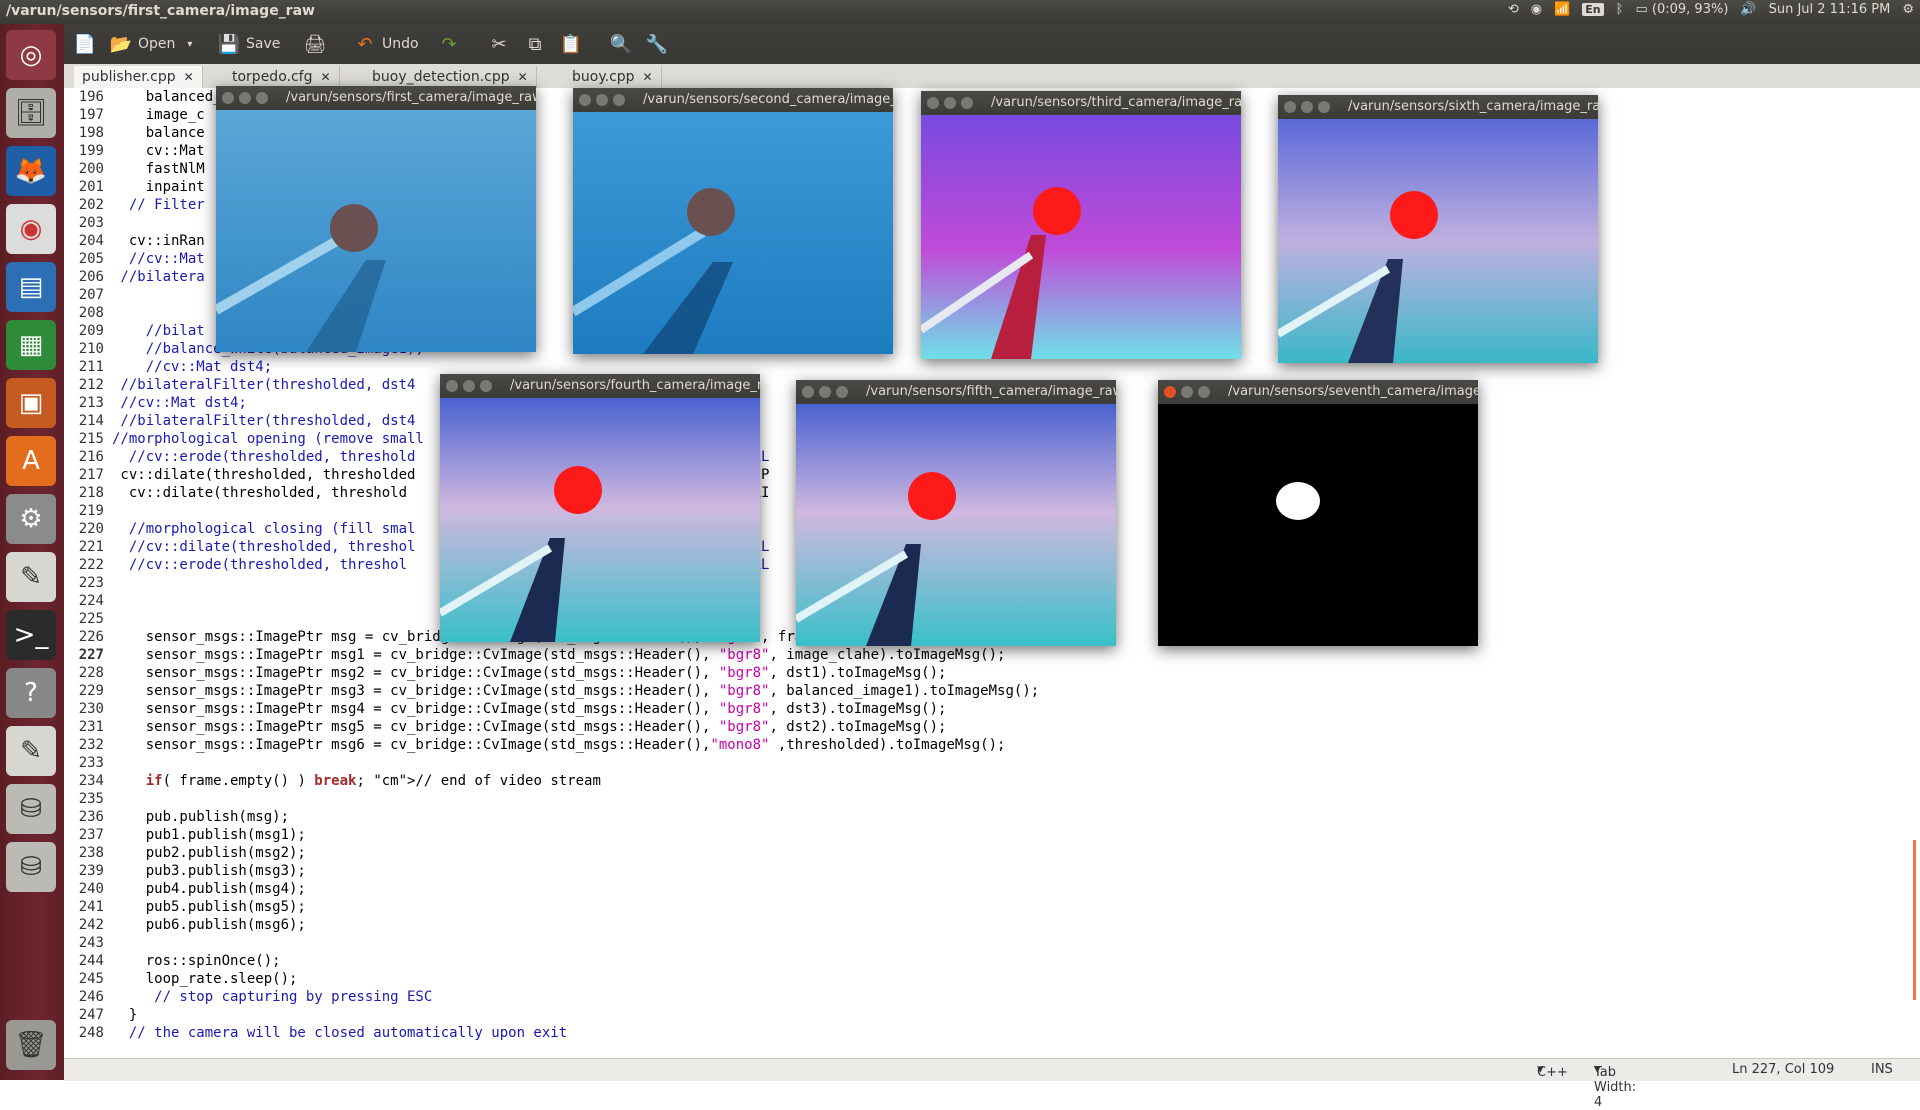 This screenshot has width=1920, height=1110. Describe the element at coordinates (1681, 9) in the screenshot. I see `battery-indicator: ▭ (0:09, 93%)` at that location.